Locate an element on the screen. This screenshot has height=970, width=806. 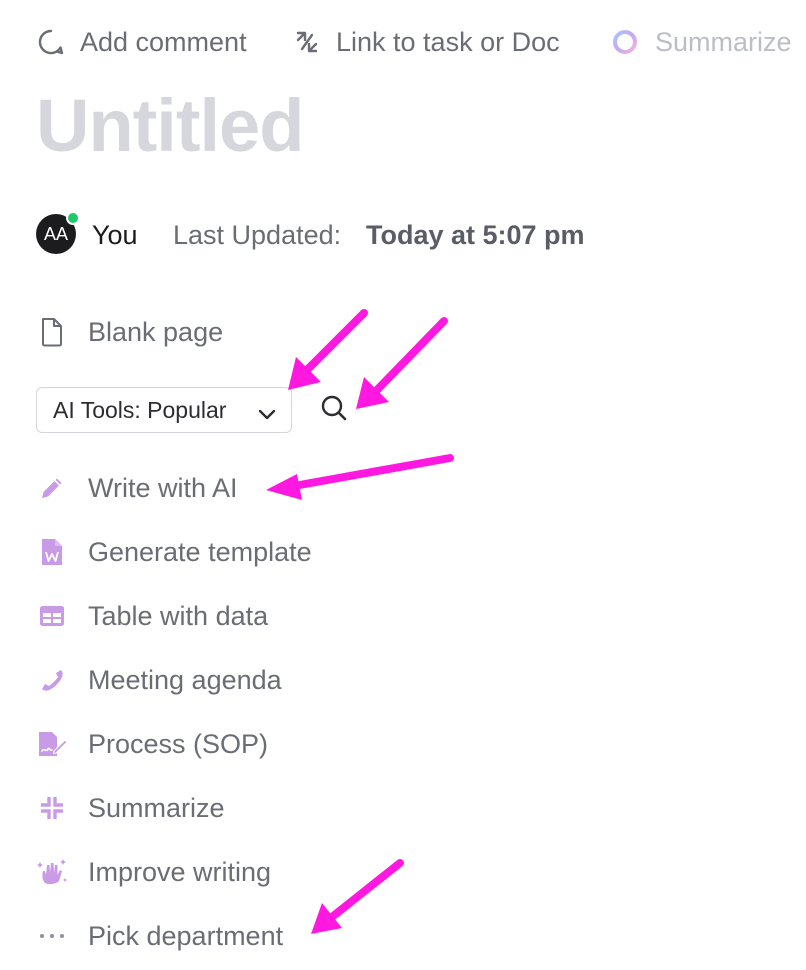
ai-tool-table-with-data: Table with data is located at coordinates (152, 616).